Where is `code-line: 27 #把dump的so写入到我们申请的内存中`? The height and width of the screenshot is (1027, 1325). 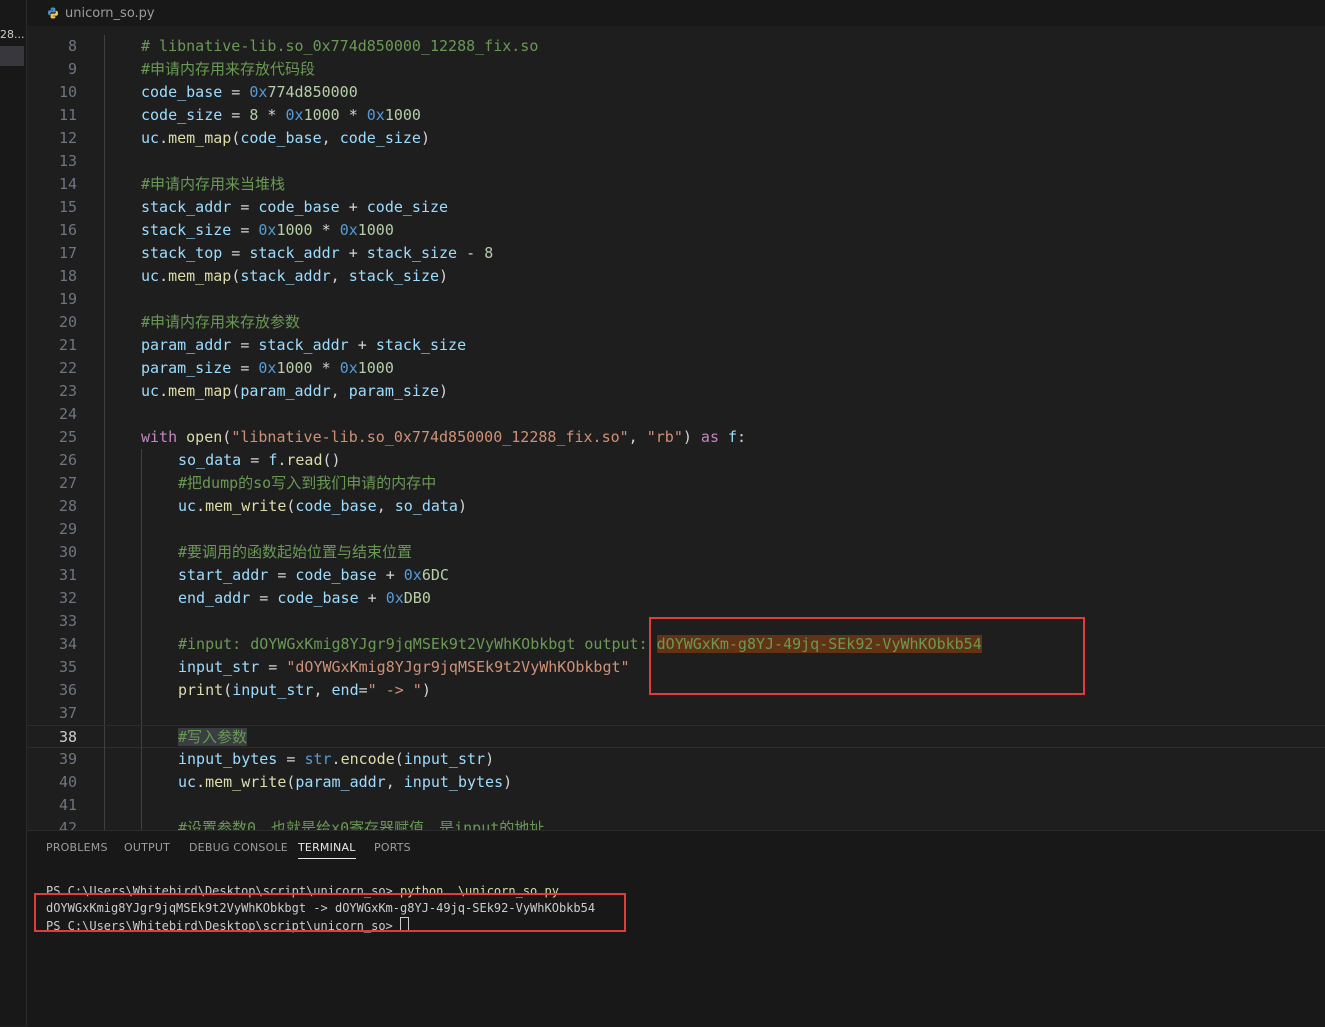
code-line: 27 #把dump的so写入到我们申请的内存中 is located at coordinates (676, 483).